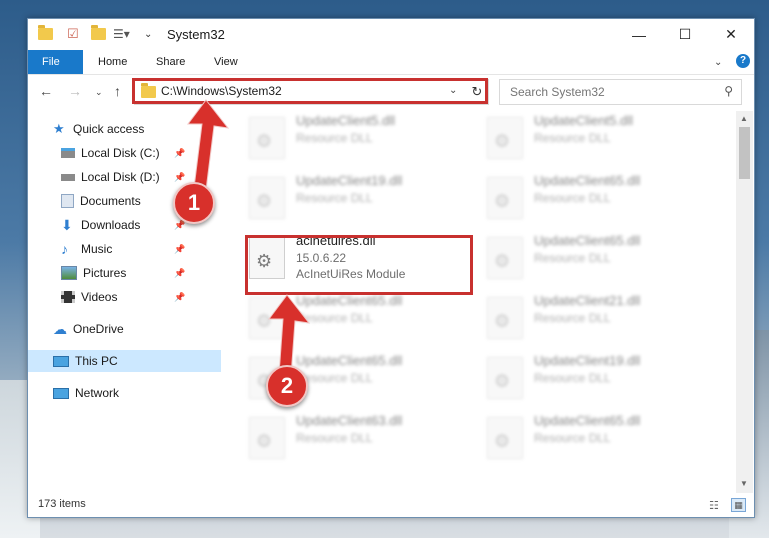 Image resolution: width=769 pixels, height=538 pixels. Describe the element at coordinates (208, 145) in the screenshot. I see `arrow-to-address` at that location.